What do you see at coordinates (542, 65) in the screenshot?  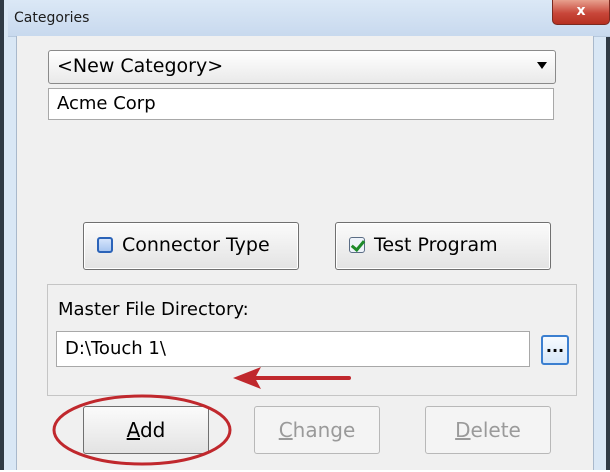 I see `chevron-down-icon` at bounding box center [542, 65].